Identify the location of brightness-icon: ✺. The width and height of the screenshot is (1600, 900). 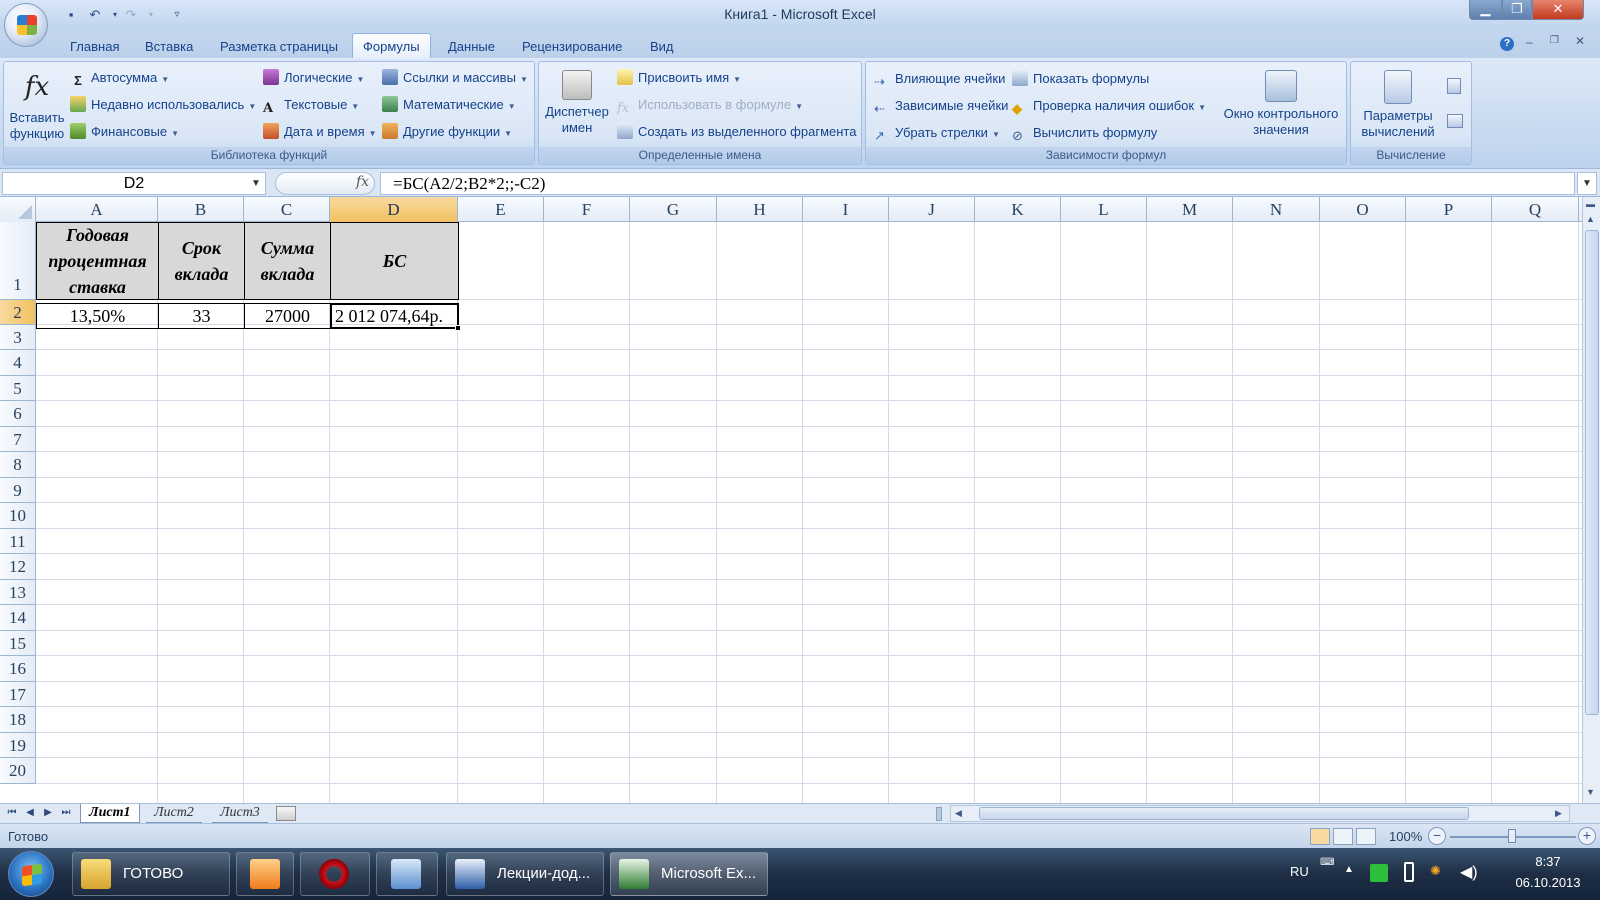
(1435, 871).